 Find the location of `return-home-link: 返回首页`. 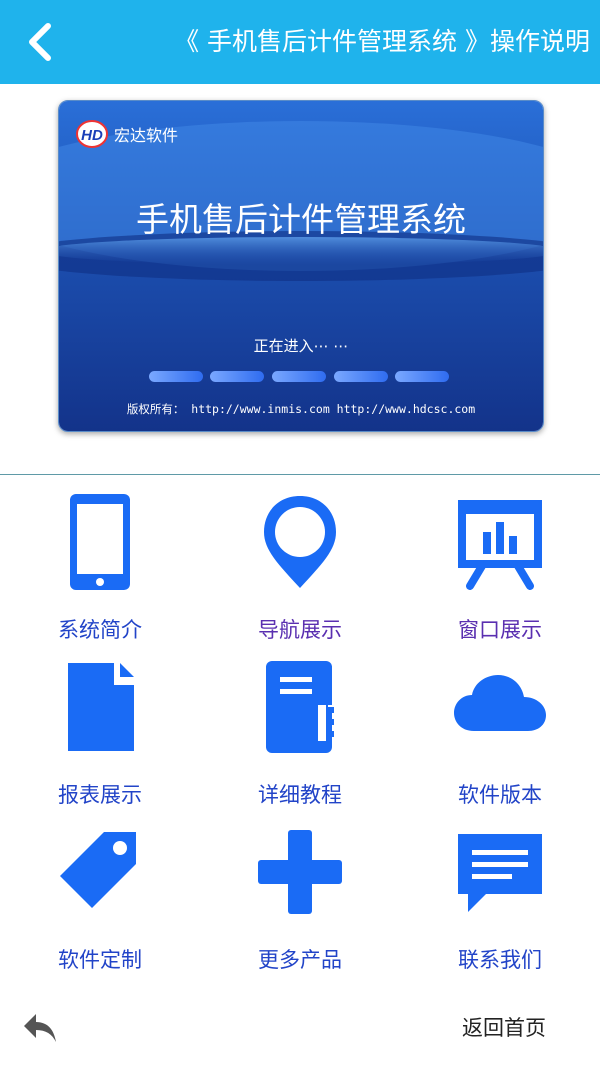

return-home-link: 返回首页 is located at coordinates (504, 1027).